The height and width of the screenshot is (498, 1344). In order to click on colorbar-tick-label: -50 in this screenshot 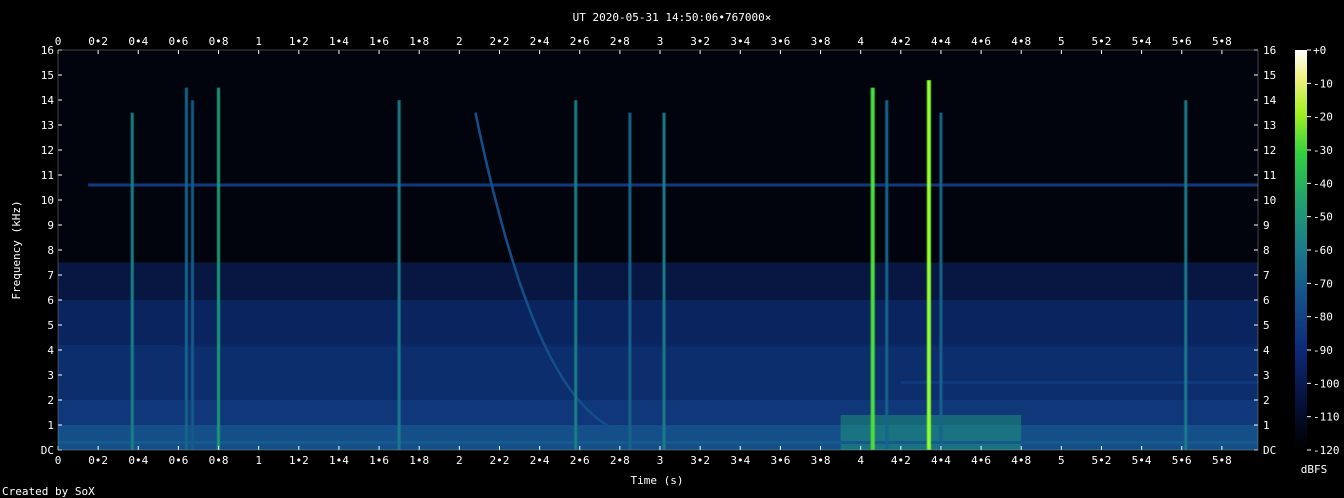, I will do `click(1323, 217)`.